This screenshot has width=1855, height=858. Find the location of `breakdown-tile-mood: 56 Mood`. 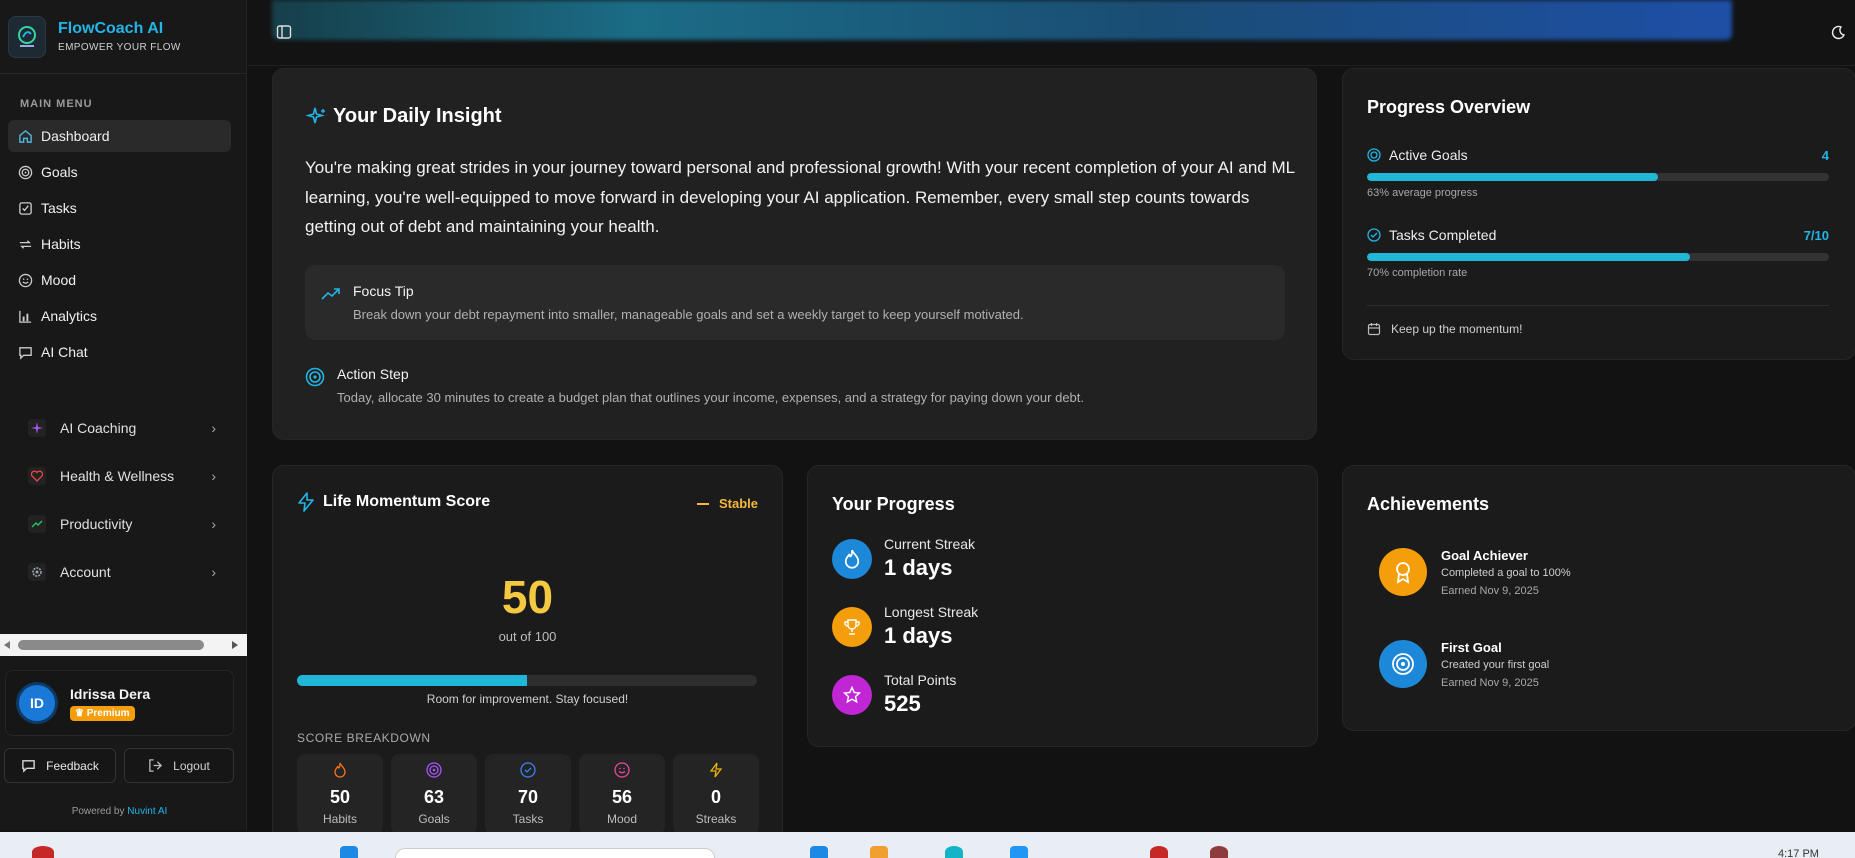

breakdown-tile-mood: 56 Mood is located at coordinates (622, 794).